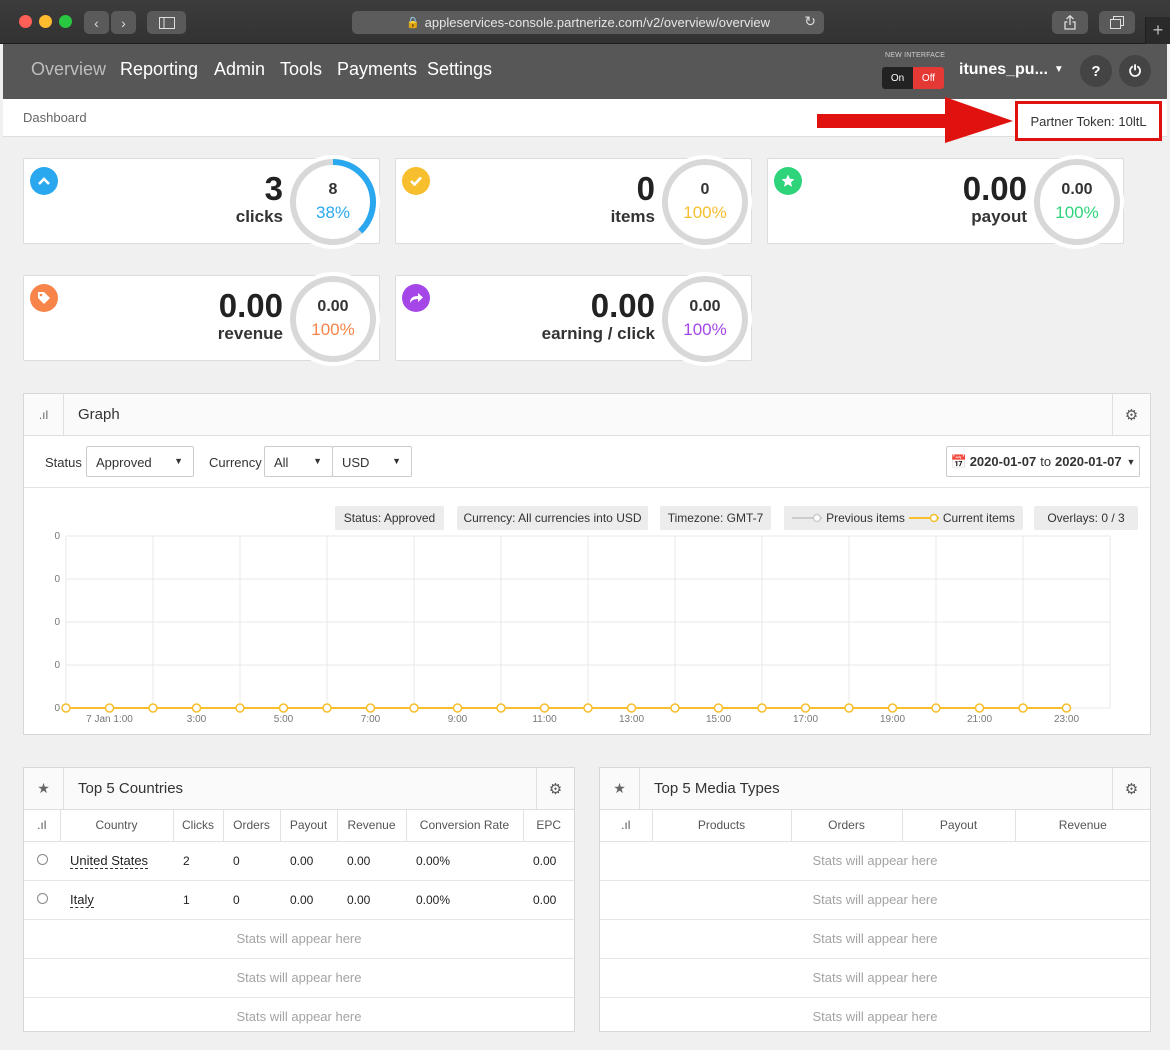 The width and height of the screenshot is (1170, 1050). What do you see at coordinates (1066, 719) in the screenshot?
I see `x-tick-label: 23:00` at bounding box center [1066, 719].